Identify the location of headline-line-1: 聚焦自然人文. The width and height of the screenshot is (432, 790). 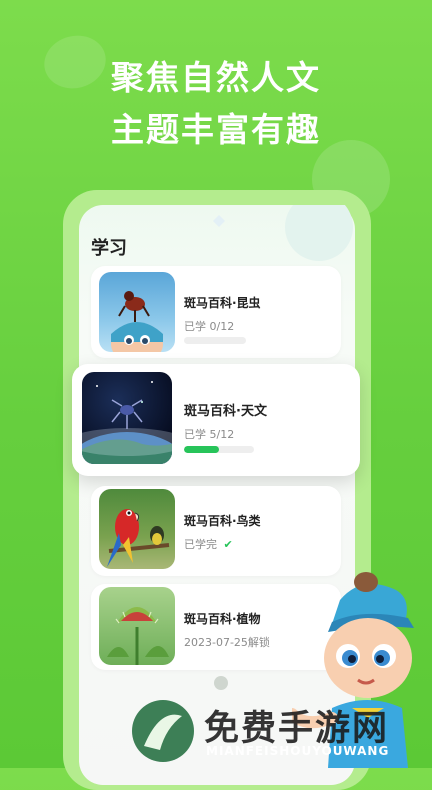
(216, 77).